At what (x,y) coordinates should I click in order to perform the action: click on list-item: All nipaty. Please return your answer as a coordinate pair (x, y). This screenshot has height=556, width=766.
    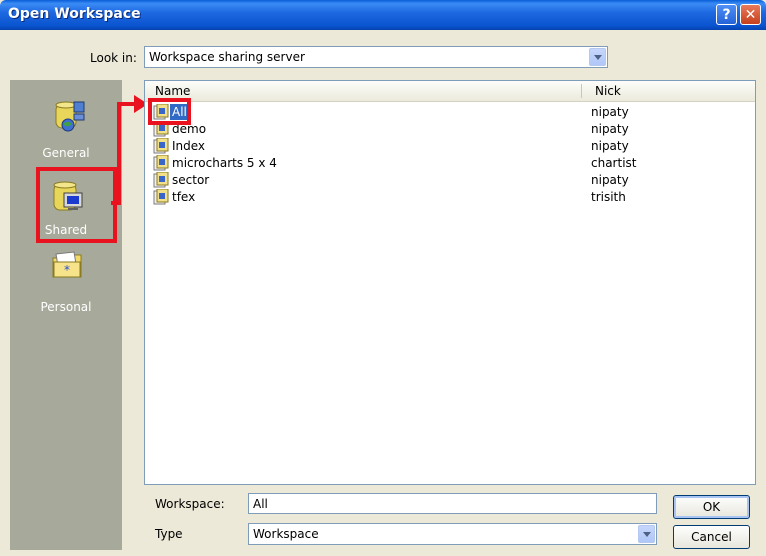
    Looking at the image, I should click on (448, 112).